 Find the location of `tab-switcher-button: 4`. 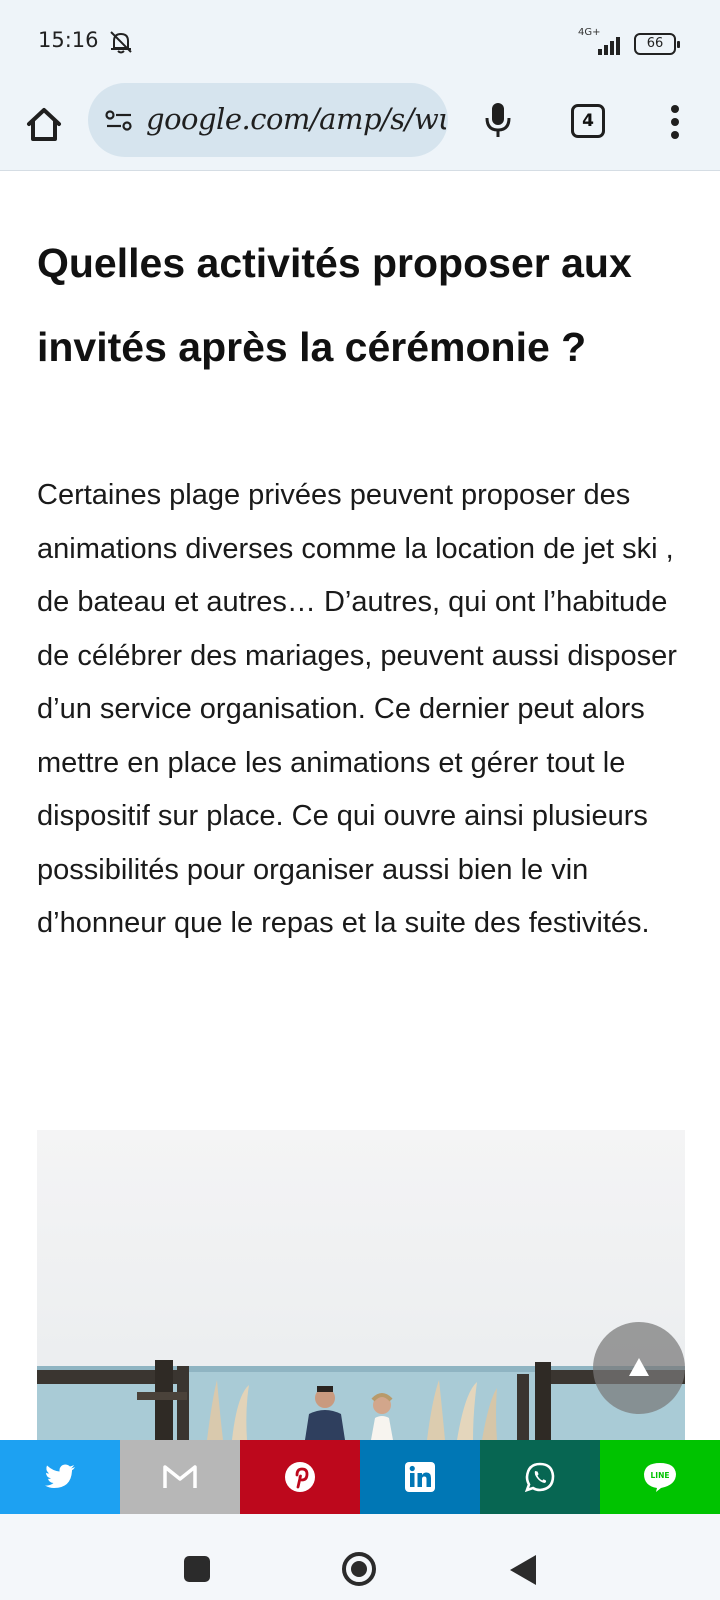

tab-switcher-button: 4 is located at coordinates (588, 121).